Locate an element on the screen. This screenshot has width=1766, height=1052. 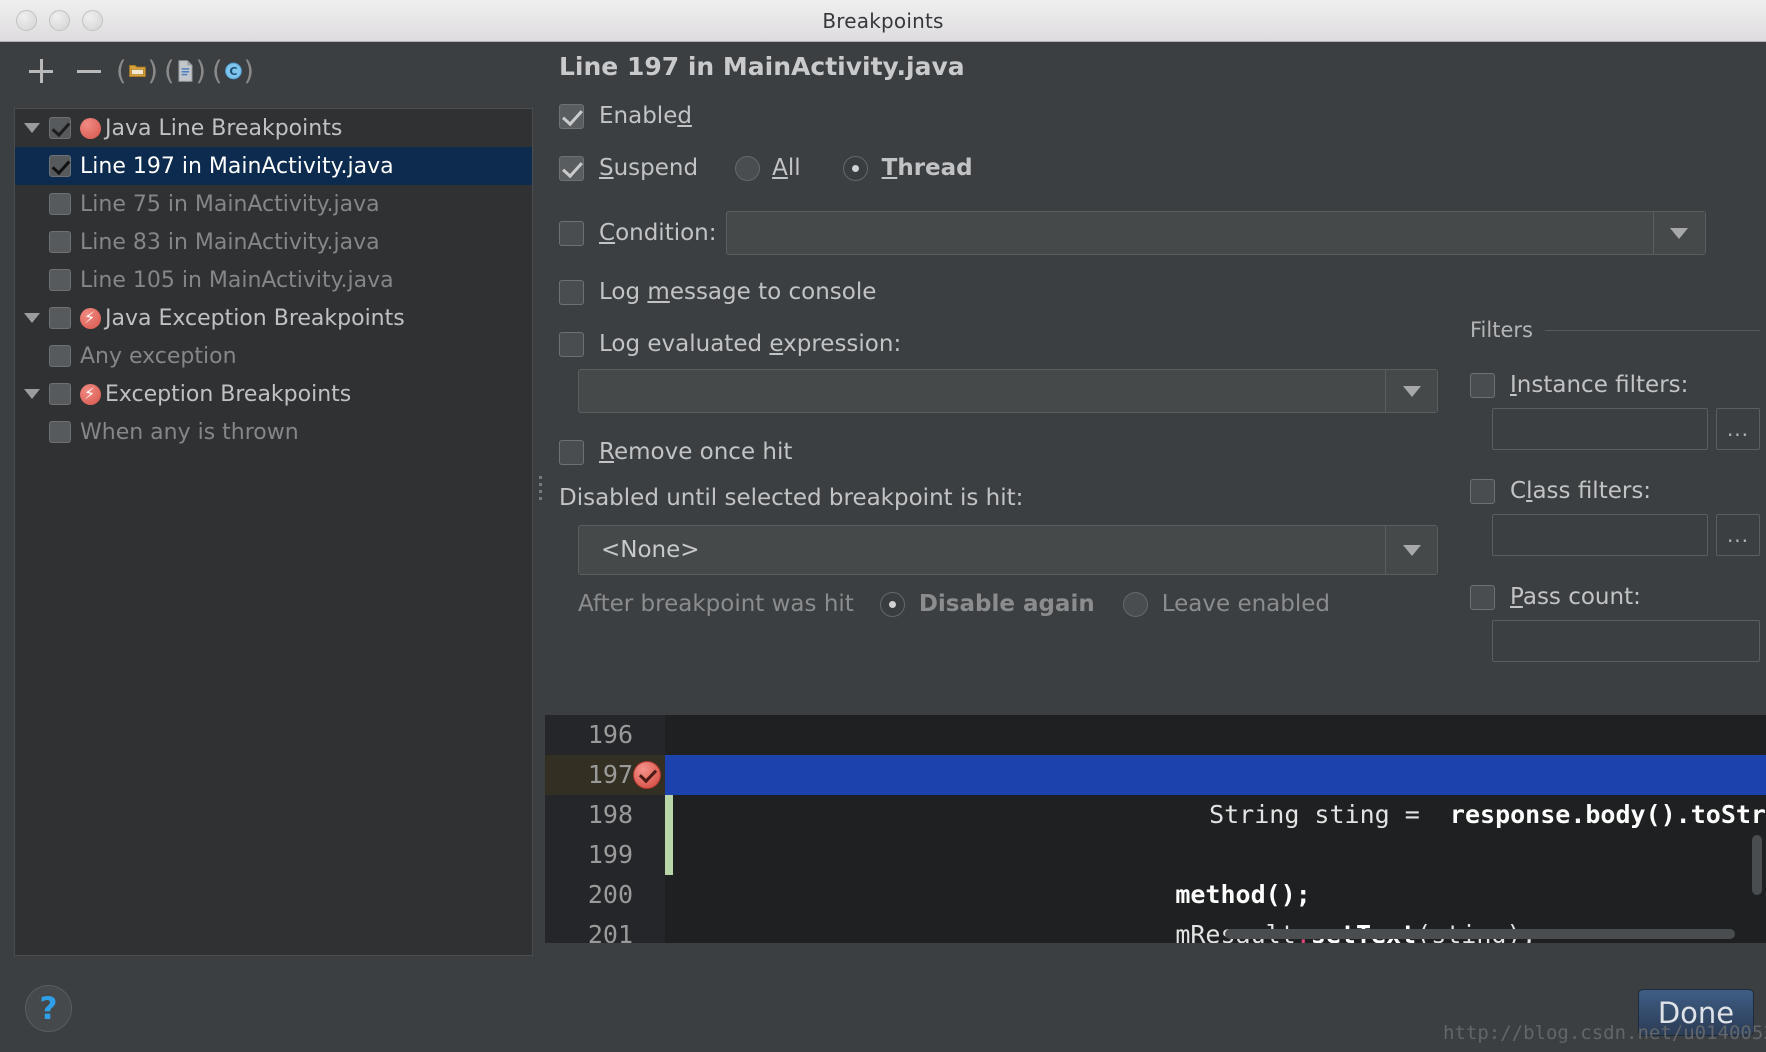
class-filters-checkbox is located at coordinates (1482, 491).